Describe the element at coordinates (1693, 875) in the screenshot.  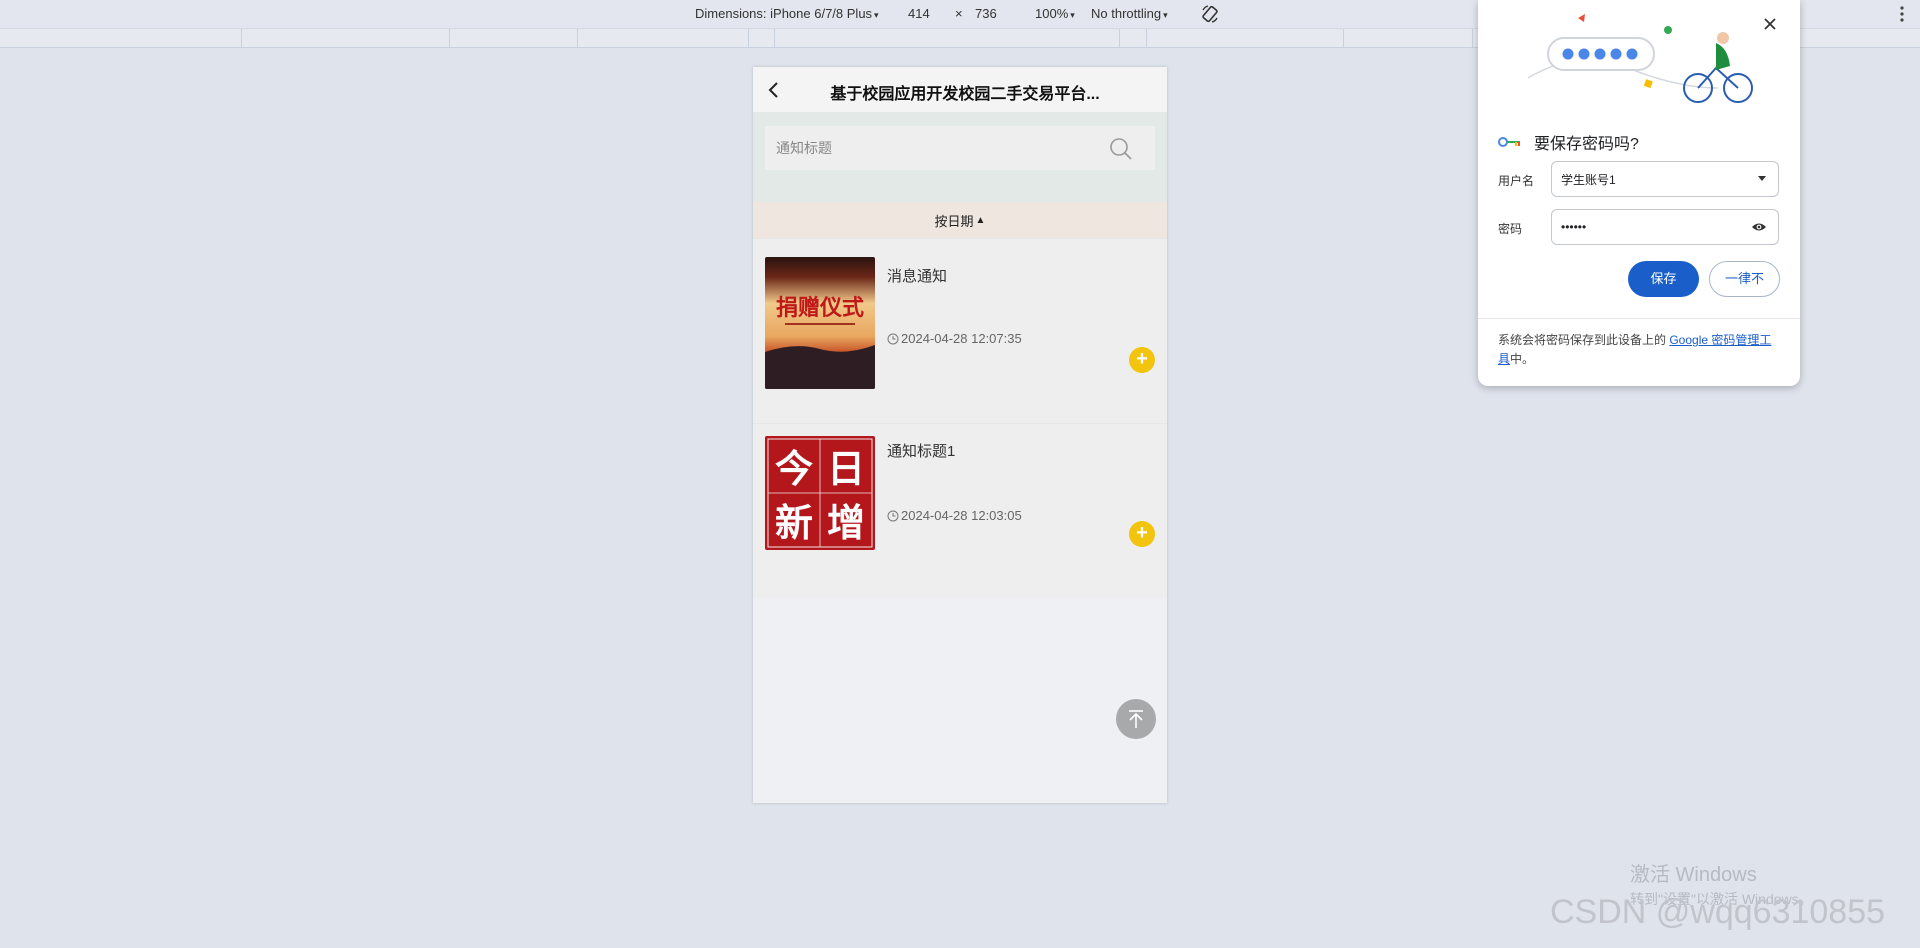
I see `watermark-line1: 激活 Windows` at that location.